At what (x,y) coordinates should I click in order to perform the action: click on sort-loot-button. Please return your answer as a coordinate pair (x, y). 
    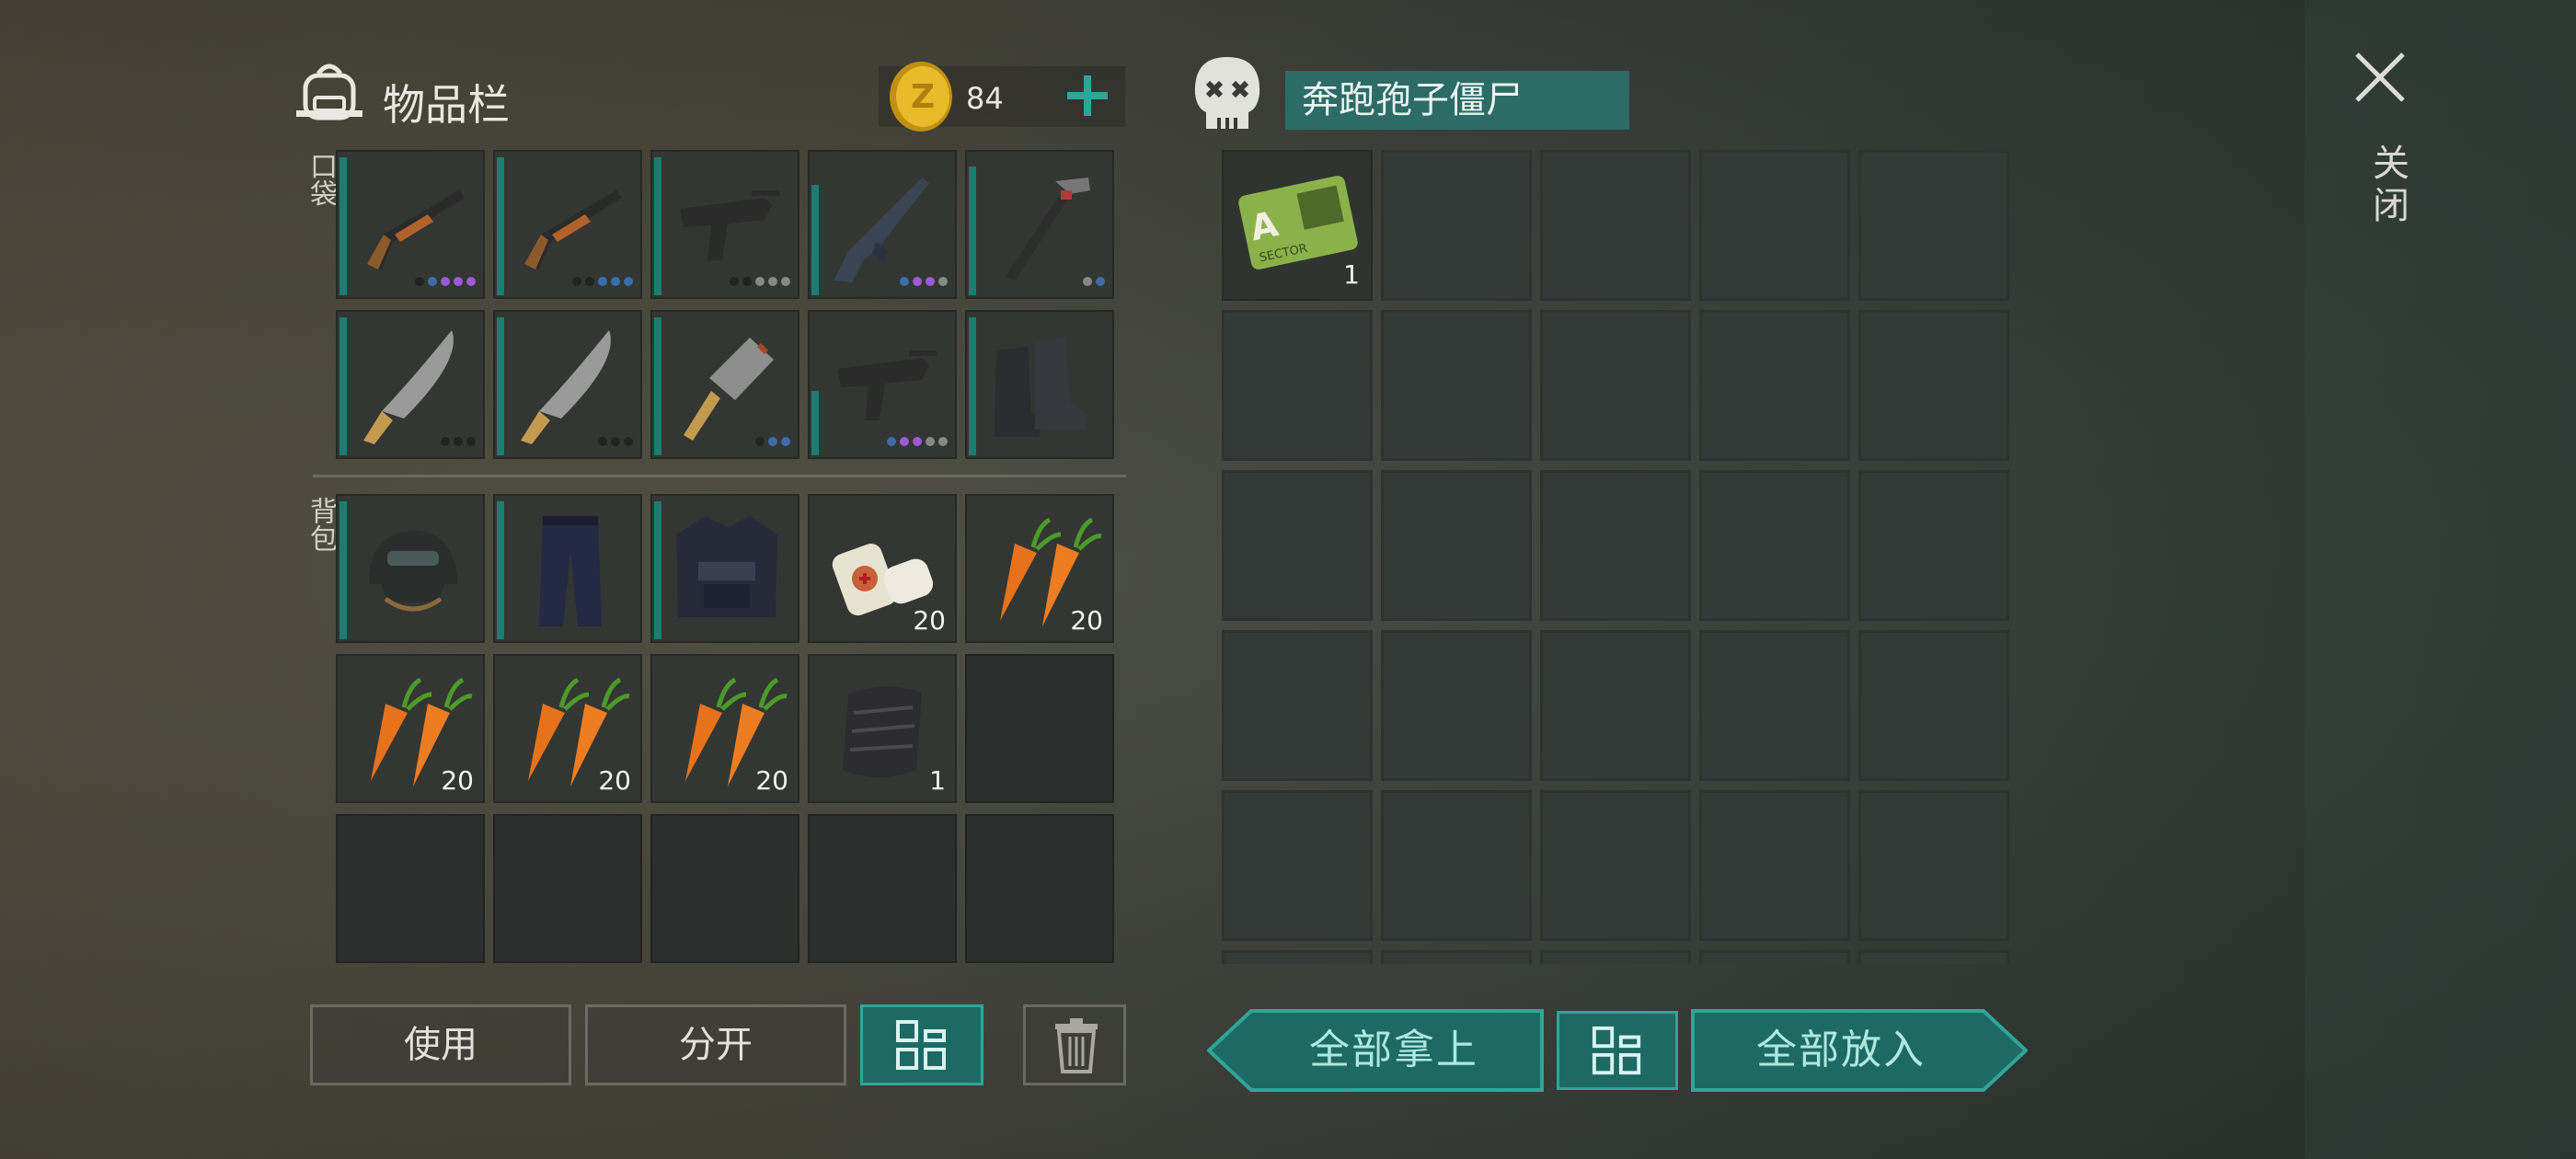
    Looking at the image, I should click on (1617, 1050).